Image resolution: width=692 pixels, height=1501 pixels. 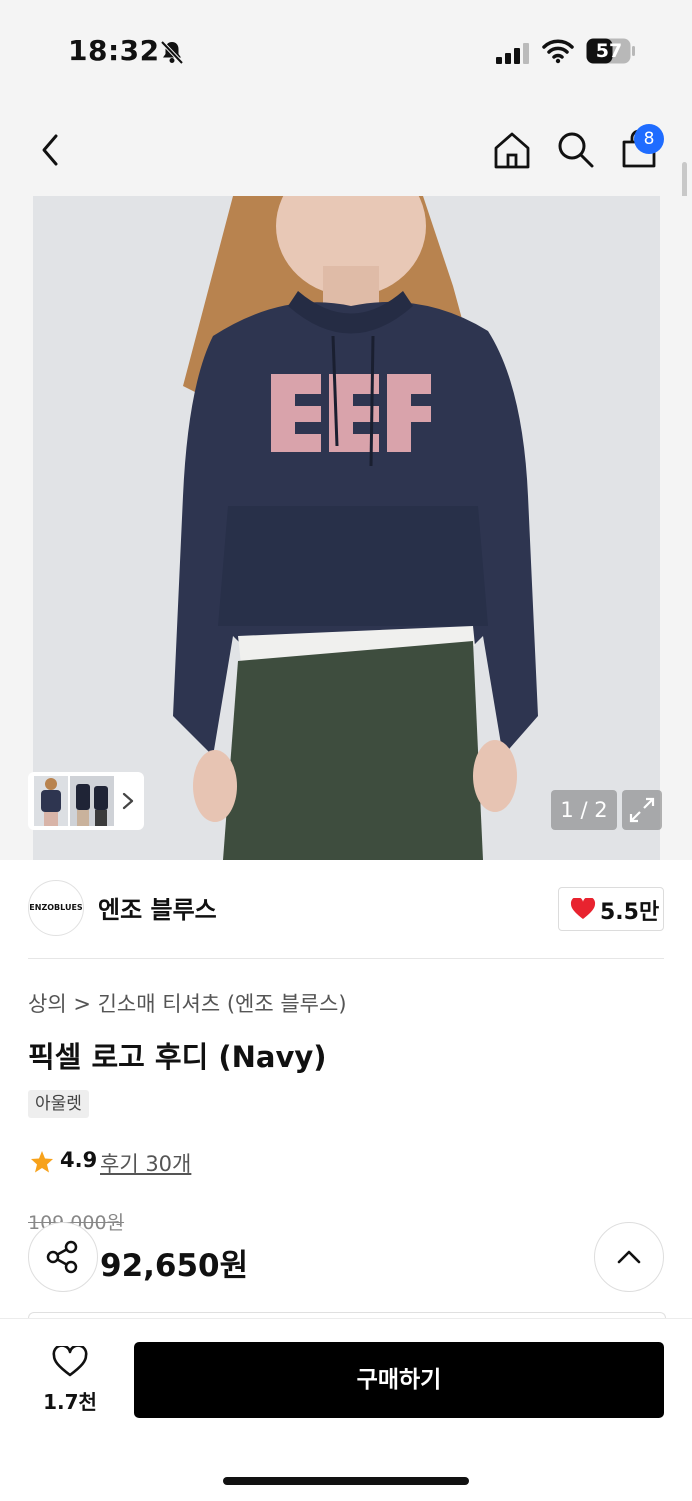 What do you see at coordinates (649, 139) in the screenshot?
I see `cart-count-badge: 8` at bounding box center [649, 139].